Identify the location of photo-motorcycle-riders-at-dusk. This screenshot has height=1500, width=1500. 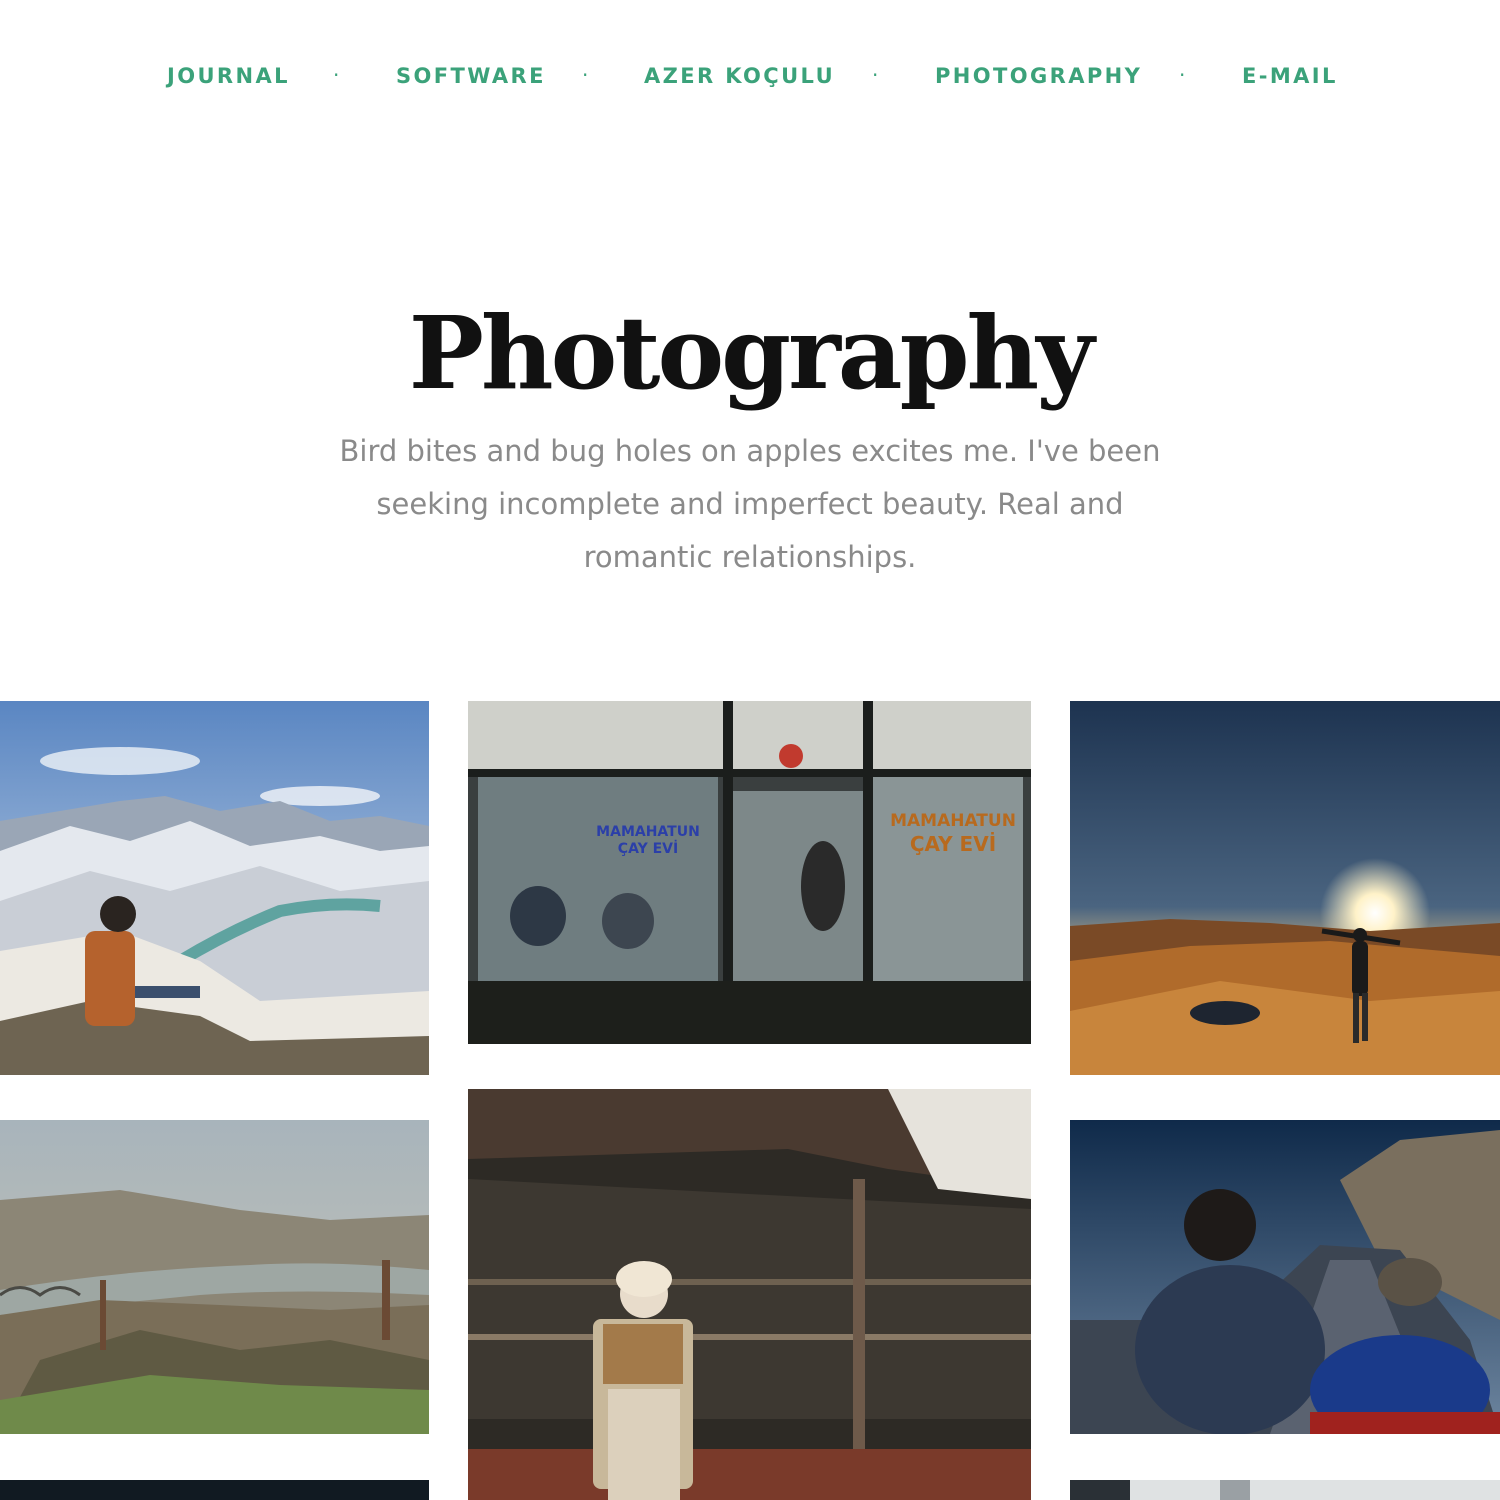
(1285, 1277).